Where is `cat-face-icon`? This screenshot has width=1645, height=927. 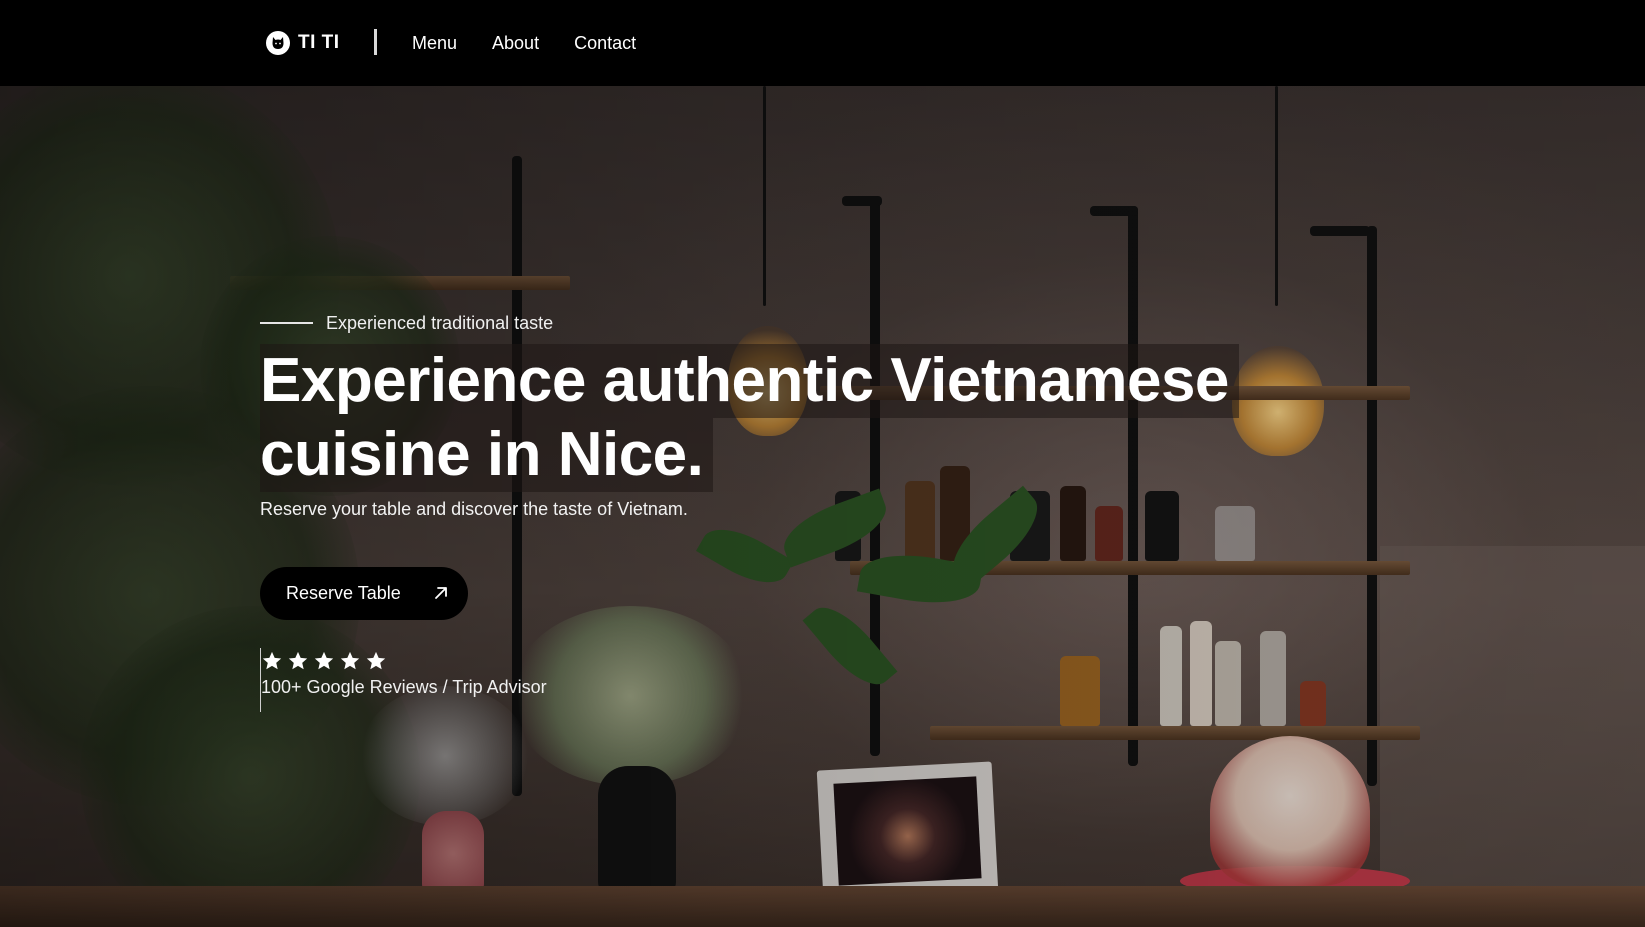 cat-face-icon is located at coordinates (278, 43).